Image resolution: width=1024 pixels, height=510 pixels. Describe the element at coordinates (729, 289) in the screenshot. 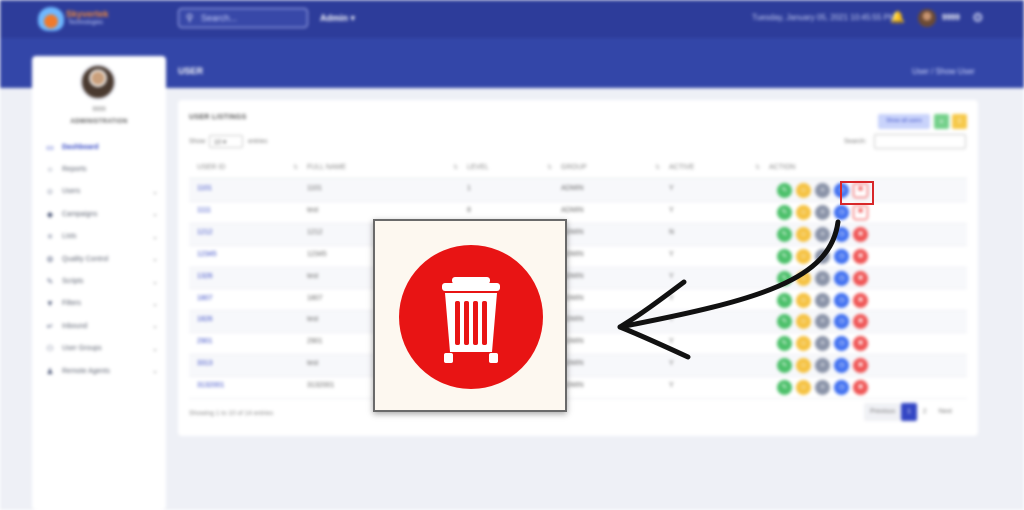

I see `callout-arrow-icon` at that location.